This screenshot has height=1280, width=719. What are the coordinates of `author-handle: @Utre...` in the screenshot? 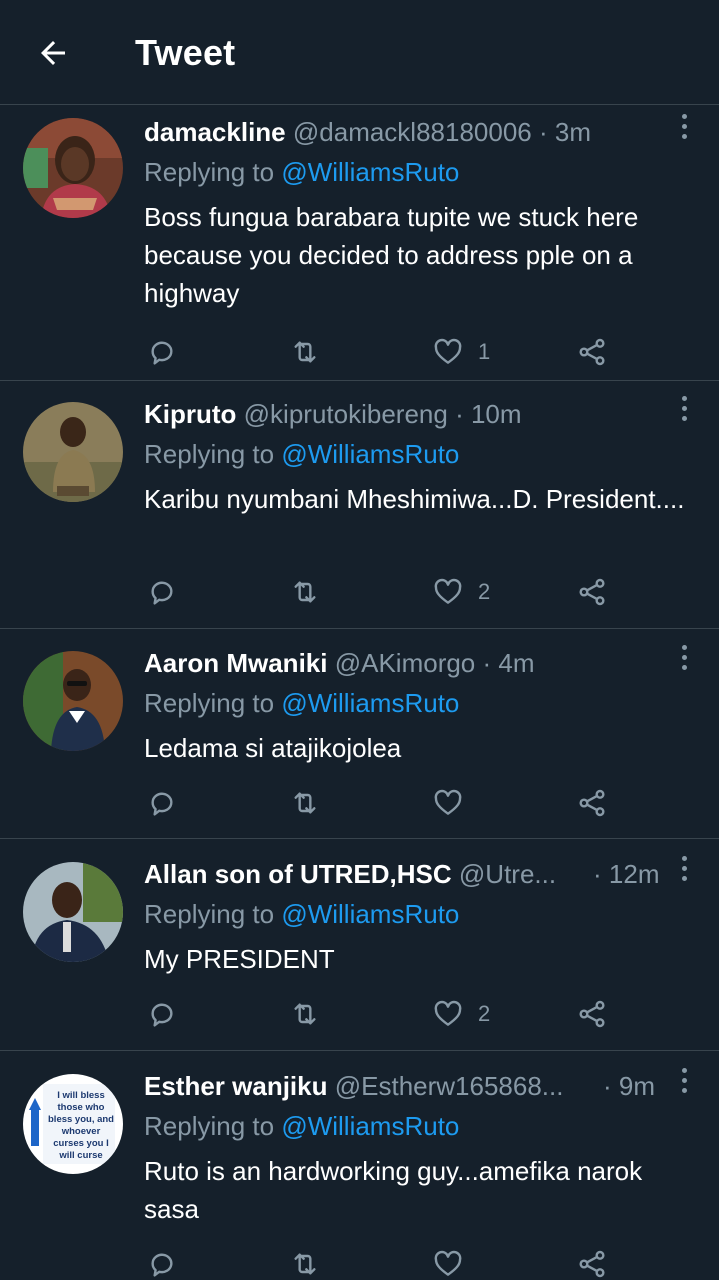 It's located at (507, 874).